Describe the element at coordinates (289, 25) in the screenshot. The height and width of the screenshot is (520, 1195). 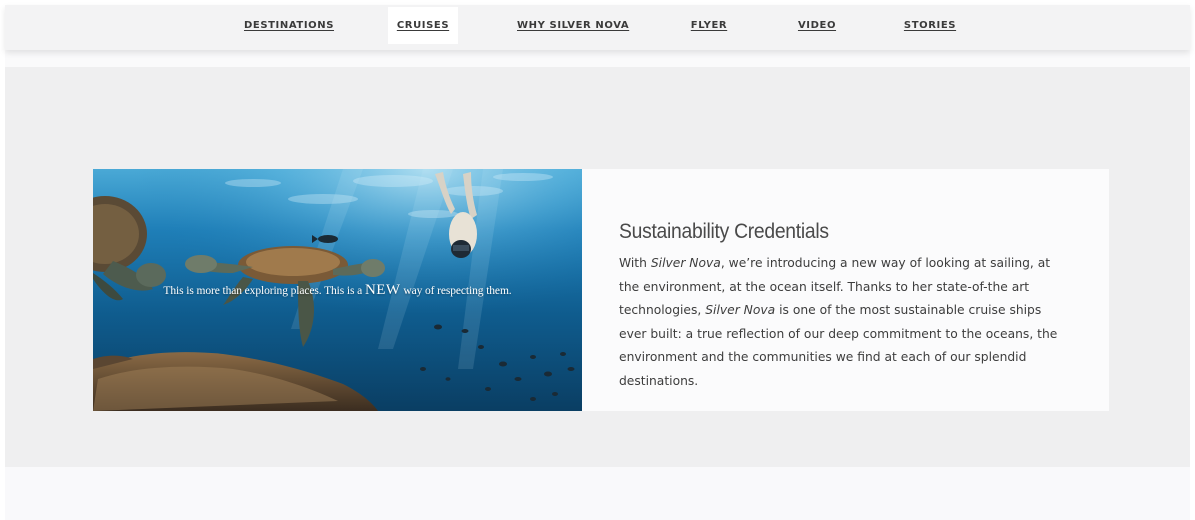
I see `nav-destinations: DESTINATIONS` at that location.